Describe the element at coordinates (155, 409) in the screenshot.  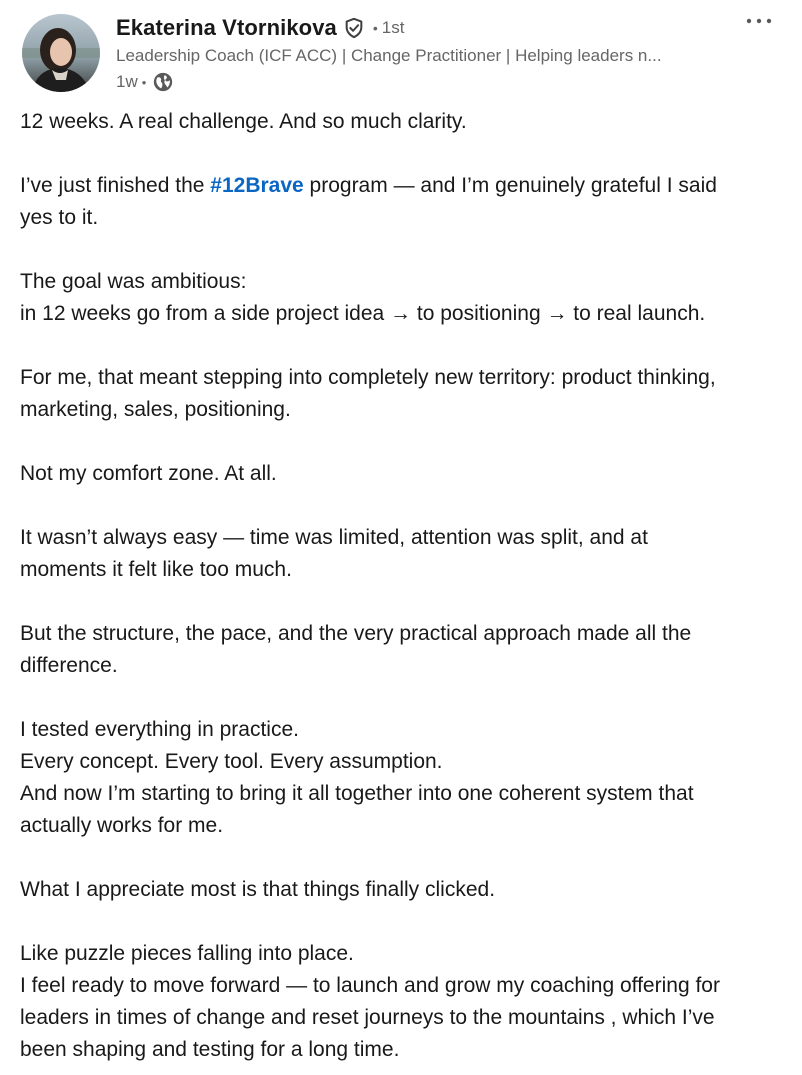
I see `post-line: marketing, sales, positioning.` at that location.